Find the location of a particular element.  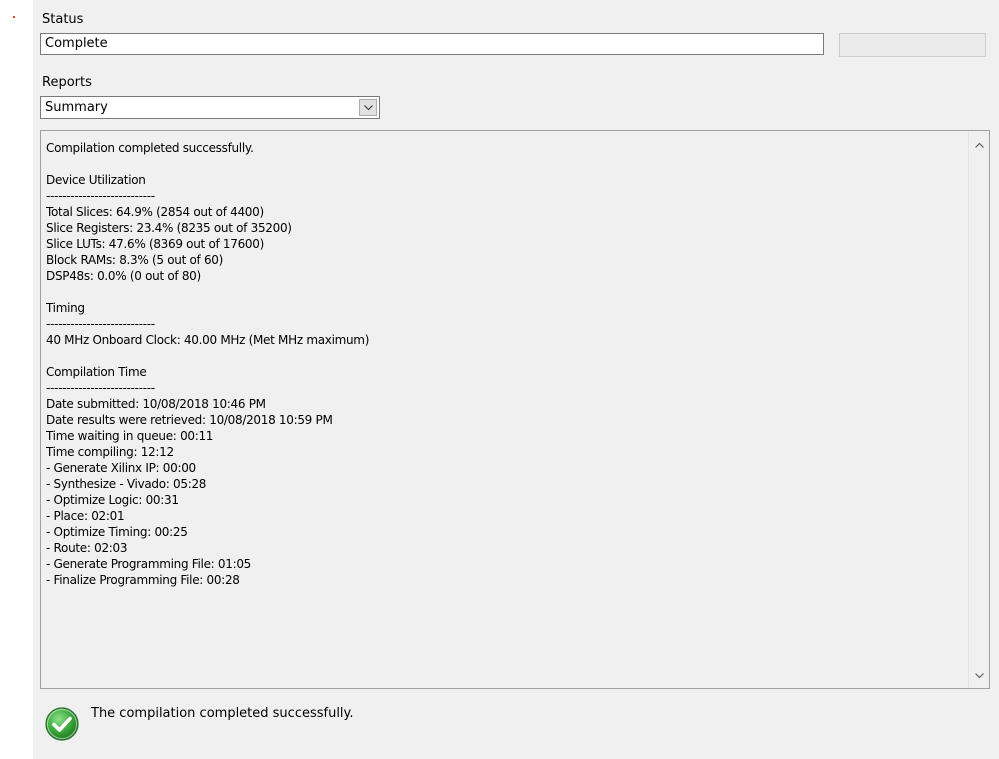

progress-bar is located at coordinates (912, 45).